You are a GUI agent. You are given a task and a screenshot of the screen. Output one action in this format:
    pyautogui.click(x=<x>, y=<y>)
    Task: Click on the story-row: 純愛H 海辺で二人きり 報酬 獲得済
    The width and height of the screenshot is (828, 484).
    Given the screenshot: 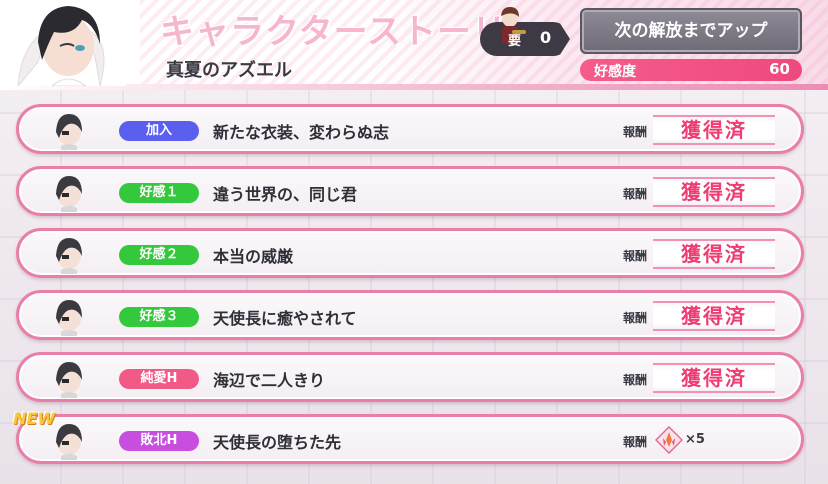 What is the action you would take?
    pyautogui.click(x=410, y=377)
    